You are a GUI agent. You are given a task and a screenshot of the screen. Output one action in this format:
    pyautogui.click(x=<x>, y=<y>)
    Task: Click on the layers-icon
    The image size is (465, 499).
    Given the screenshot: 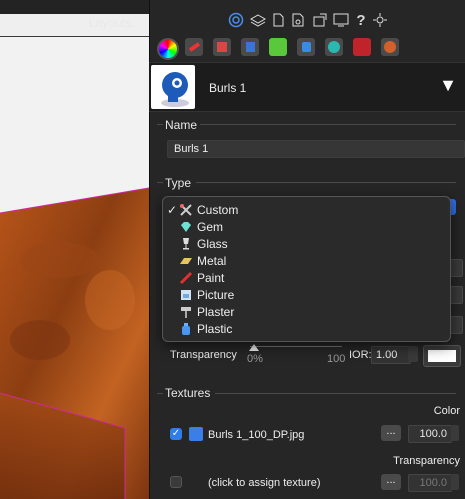 What is the action you would take?
    pyautogui.click(x=258, y=21)
    